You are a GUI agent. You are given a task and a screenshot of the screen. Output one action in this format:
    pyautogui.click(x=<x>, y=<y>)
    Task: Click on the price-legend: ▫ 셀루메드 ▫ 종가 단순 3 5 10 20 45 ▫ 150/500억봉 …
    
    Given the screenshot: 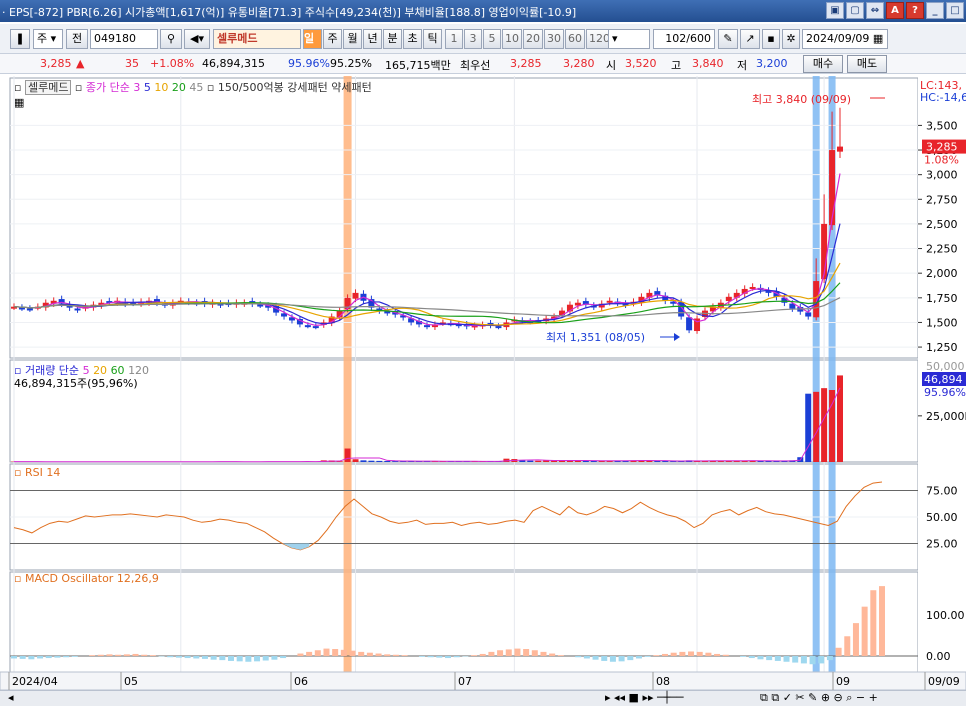 What is the action you would take?
    pyautogui.click(x=193, y=87)
    